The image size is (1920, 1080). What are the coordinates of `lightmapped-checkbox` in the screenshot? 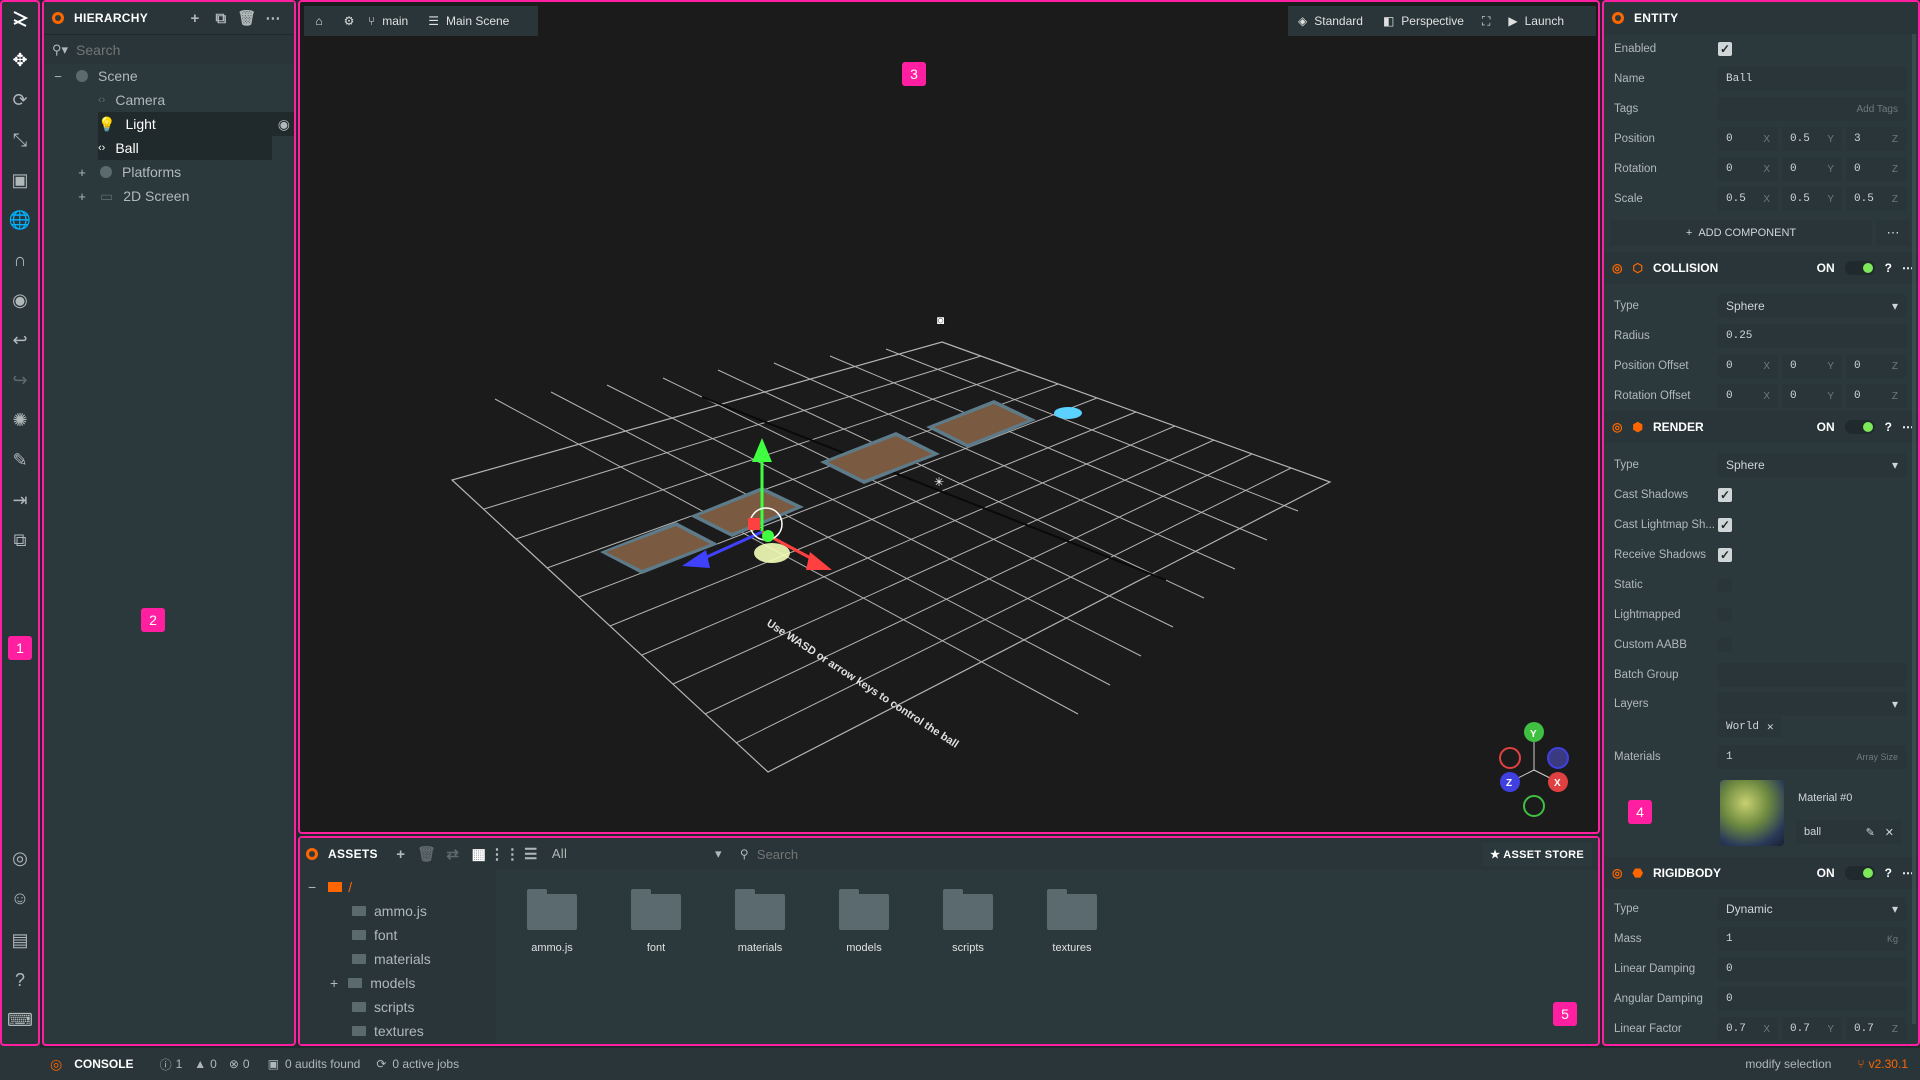 It's located at (1725, 615).